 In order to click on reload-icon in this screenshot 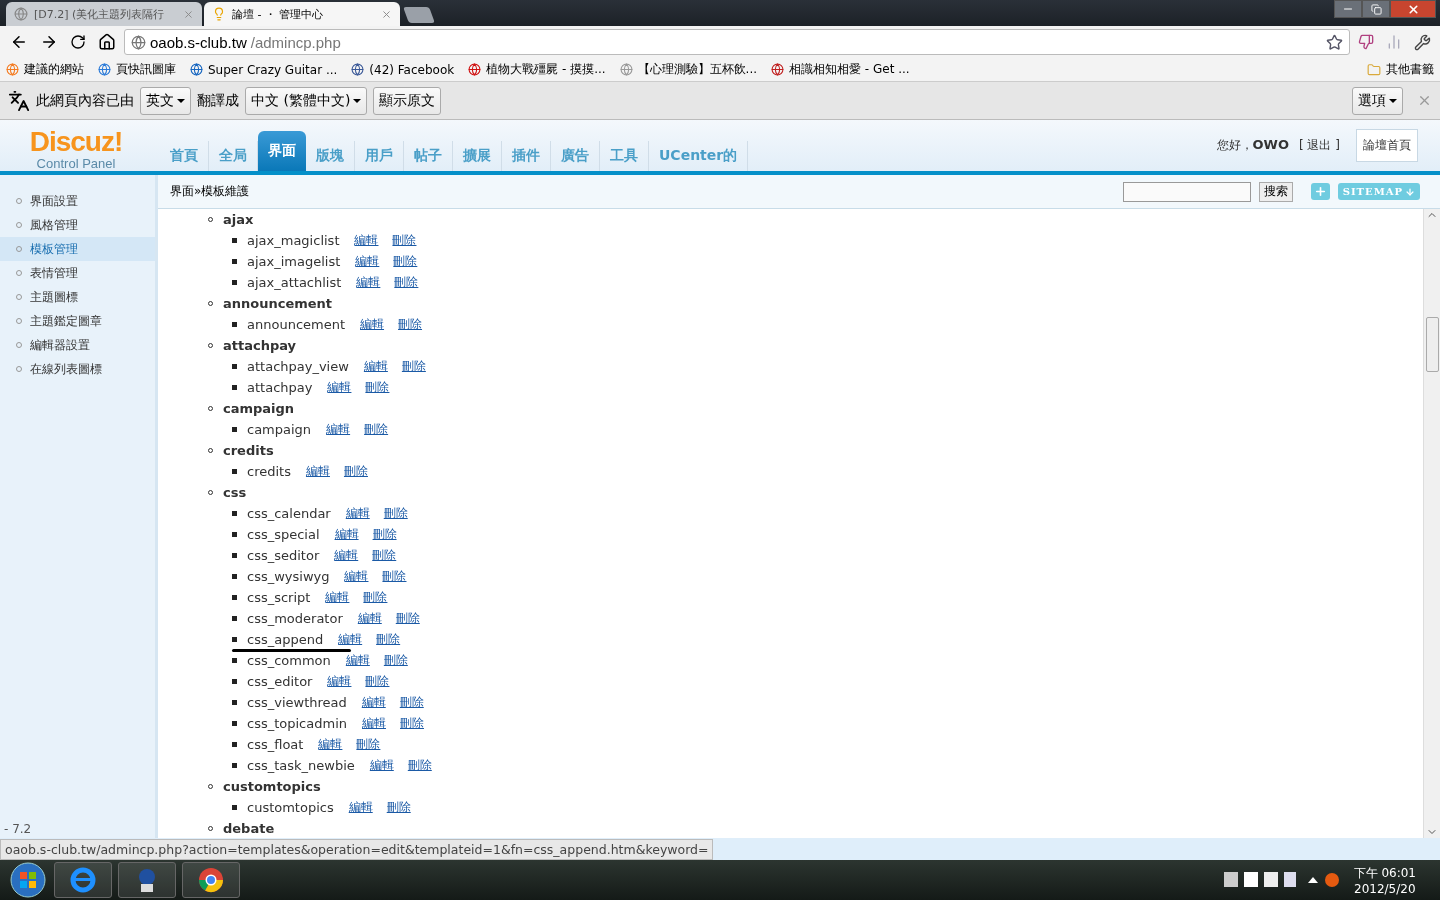, I will do `click(78, 42)`.